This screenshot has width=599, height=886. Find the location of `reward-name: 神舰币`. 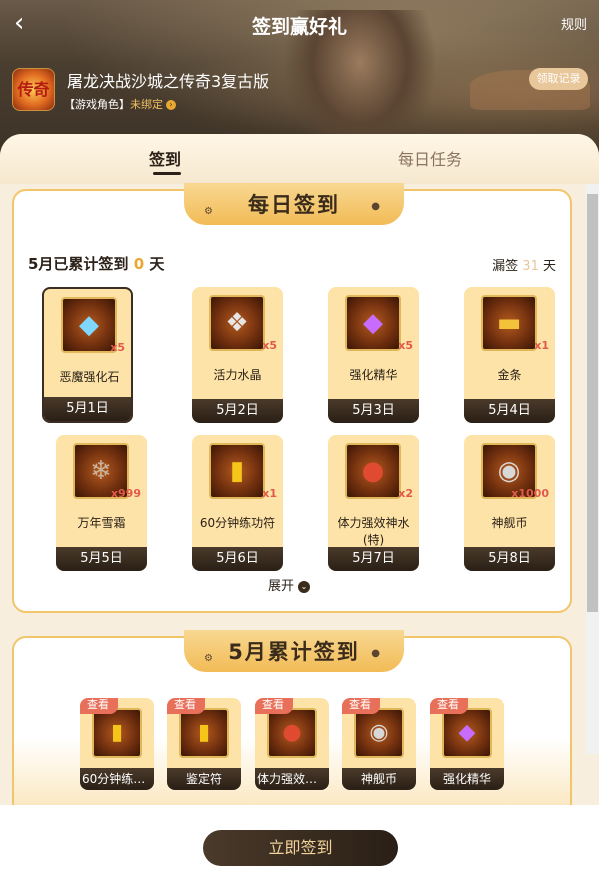

reward-name: 神舰币 is located at coordinates (379, 779).